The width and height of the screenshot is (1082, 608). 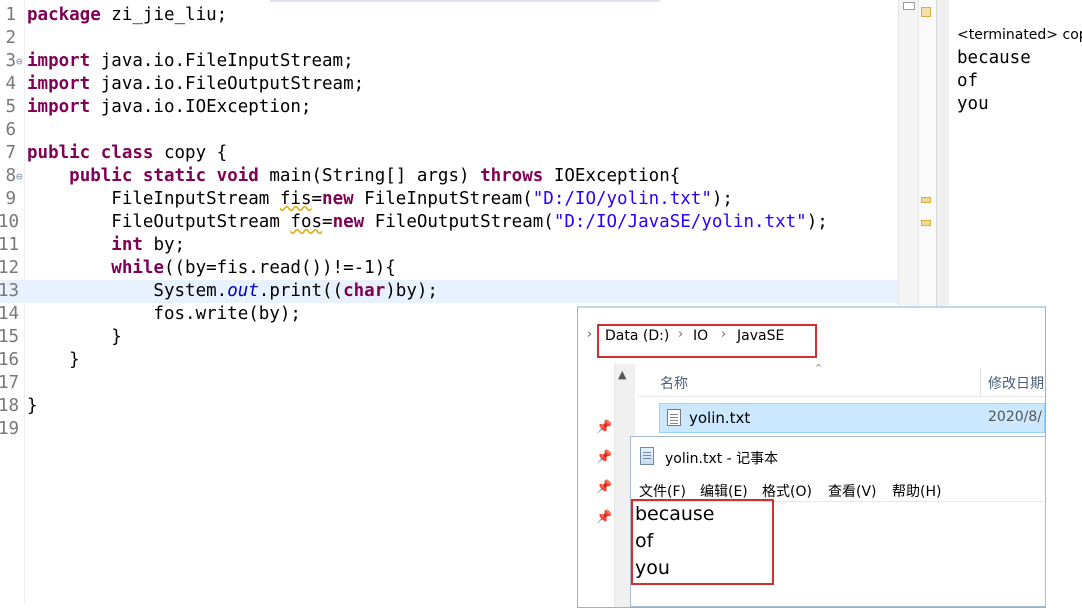 I want to click on line-number: 6, so click(x=10, y=130).